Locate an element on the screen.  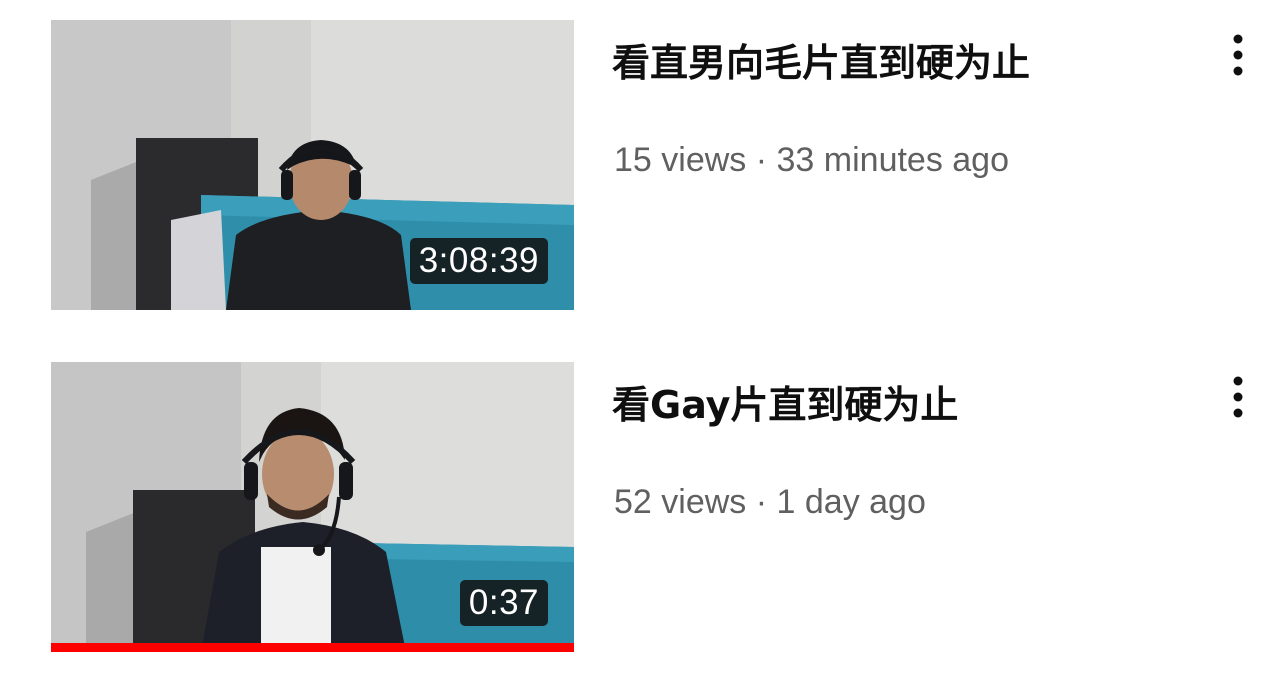
video-duration-badge: 0:37 is located at coordinates (503, 603).